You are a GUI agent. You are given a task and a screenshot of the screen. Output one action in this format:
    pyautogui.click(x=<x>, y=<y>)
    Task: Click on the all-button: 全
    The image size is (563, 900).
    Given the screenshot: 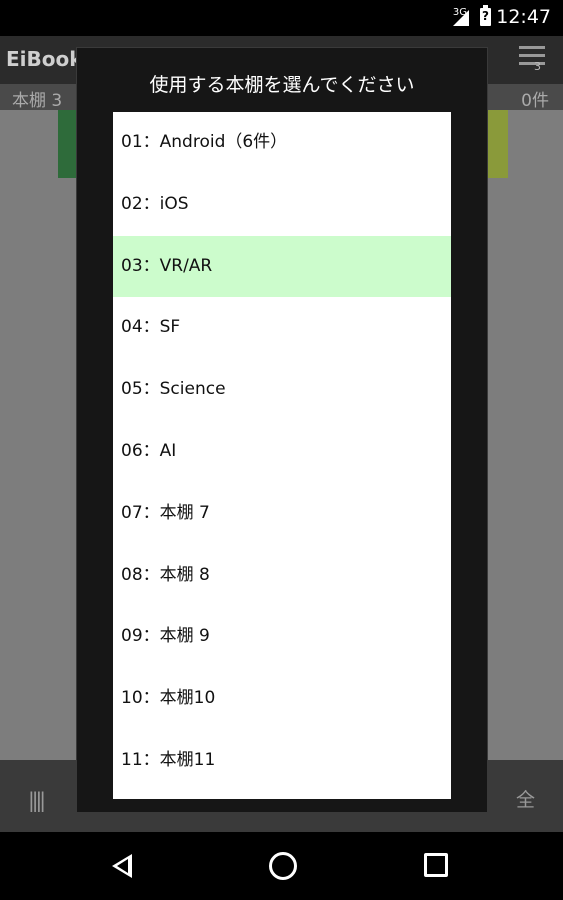 What is the action you would take?
    pyautogui.click(x=525, y=798)
    